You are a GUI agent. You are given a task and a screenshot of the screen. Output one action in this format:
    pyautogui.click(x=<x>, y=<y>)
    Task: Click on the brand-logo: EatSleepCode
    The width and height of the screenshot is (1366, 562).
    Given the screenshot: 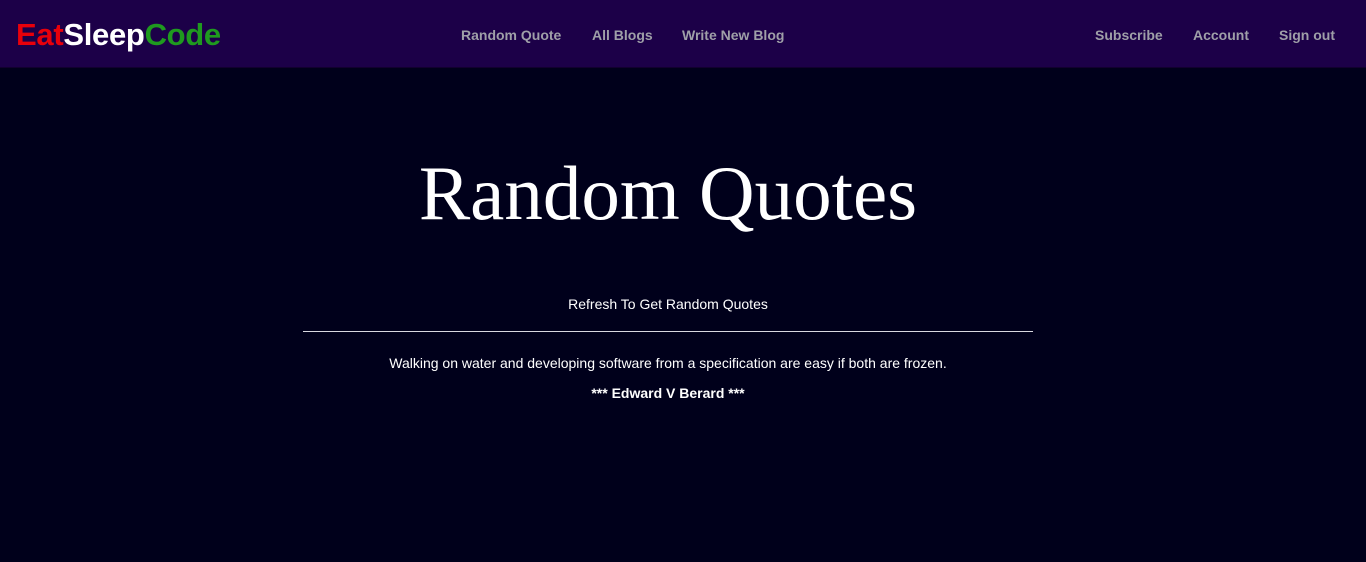 What is the action you would take?
    pyautogui.click(x=118, y=35)
    